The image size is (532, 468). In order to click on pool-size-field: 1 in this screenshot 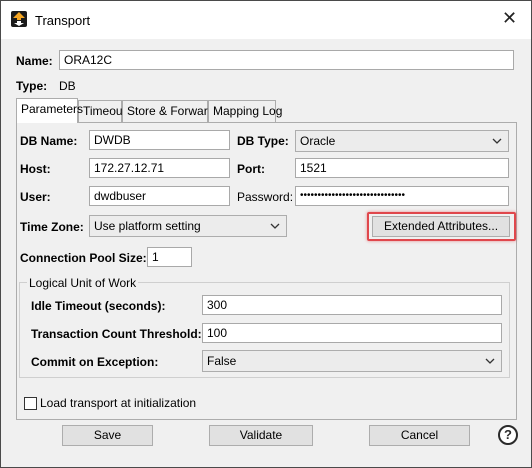, I will do `click(169, 257)`.